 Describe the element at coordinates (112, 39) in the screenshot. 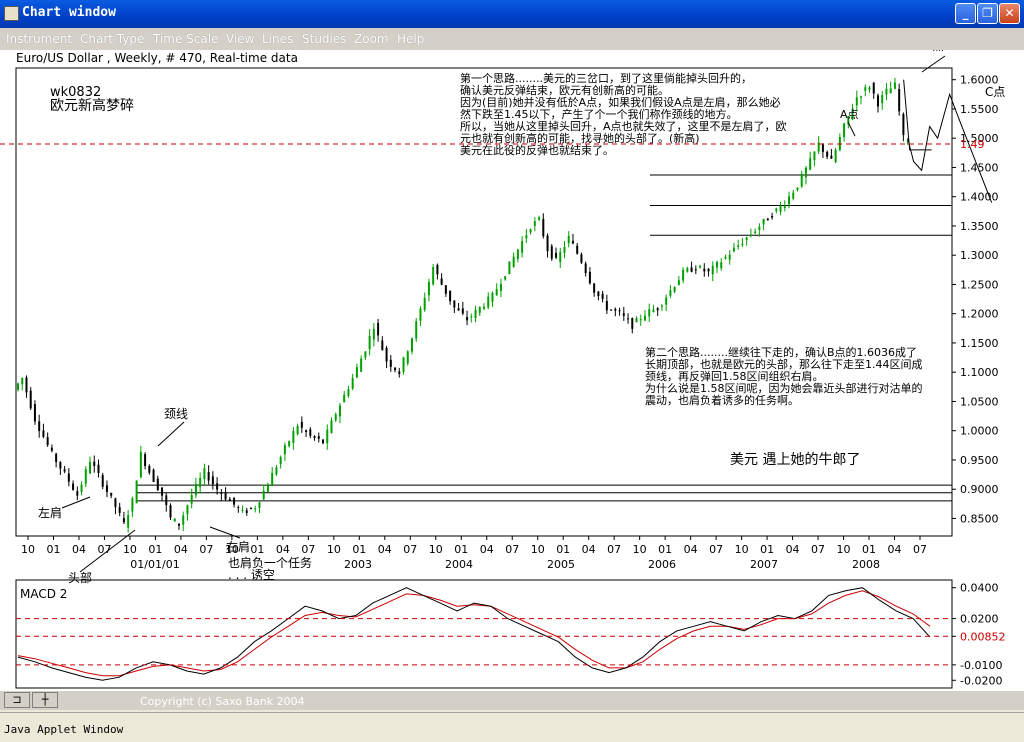

I see `menu-chart-type: Chart Type` at that location.